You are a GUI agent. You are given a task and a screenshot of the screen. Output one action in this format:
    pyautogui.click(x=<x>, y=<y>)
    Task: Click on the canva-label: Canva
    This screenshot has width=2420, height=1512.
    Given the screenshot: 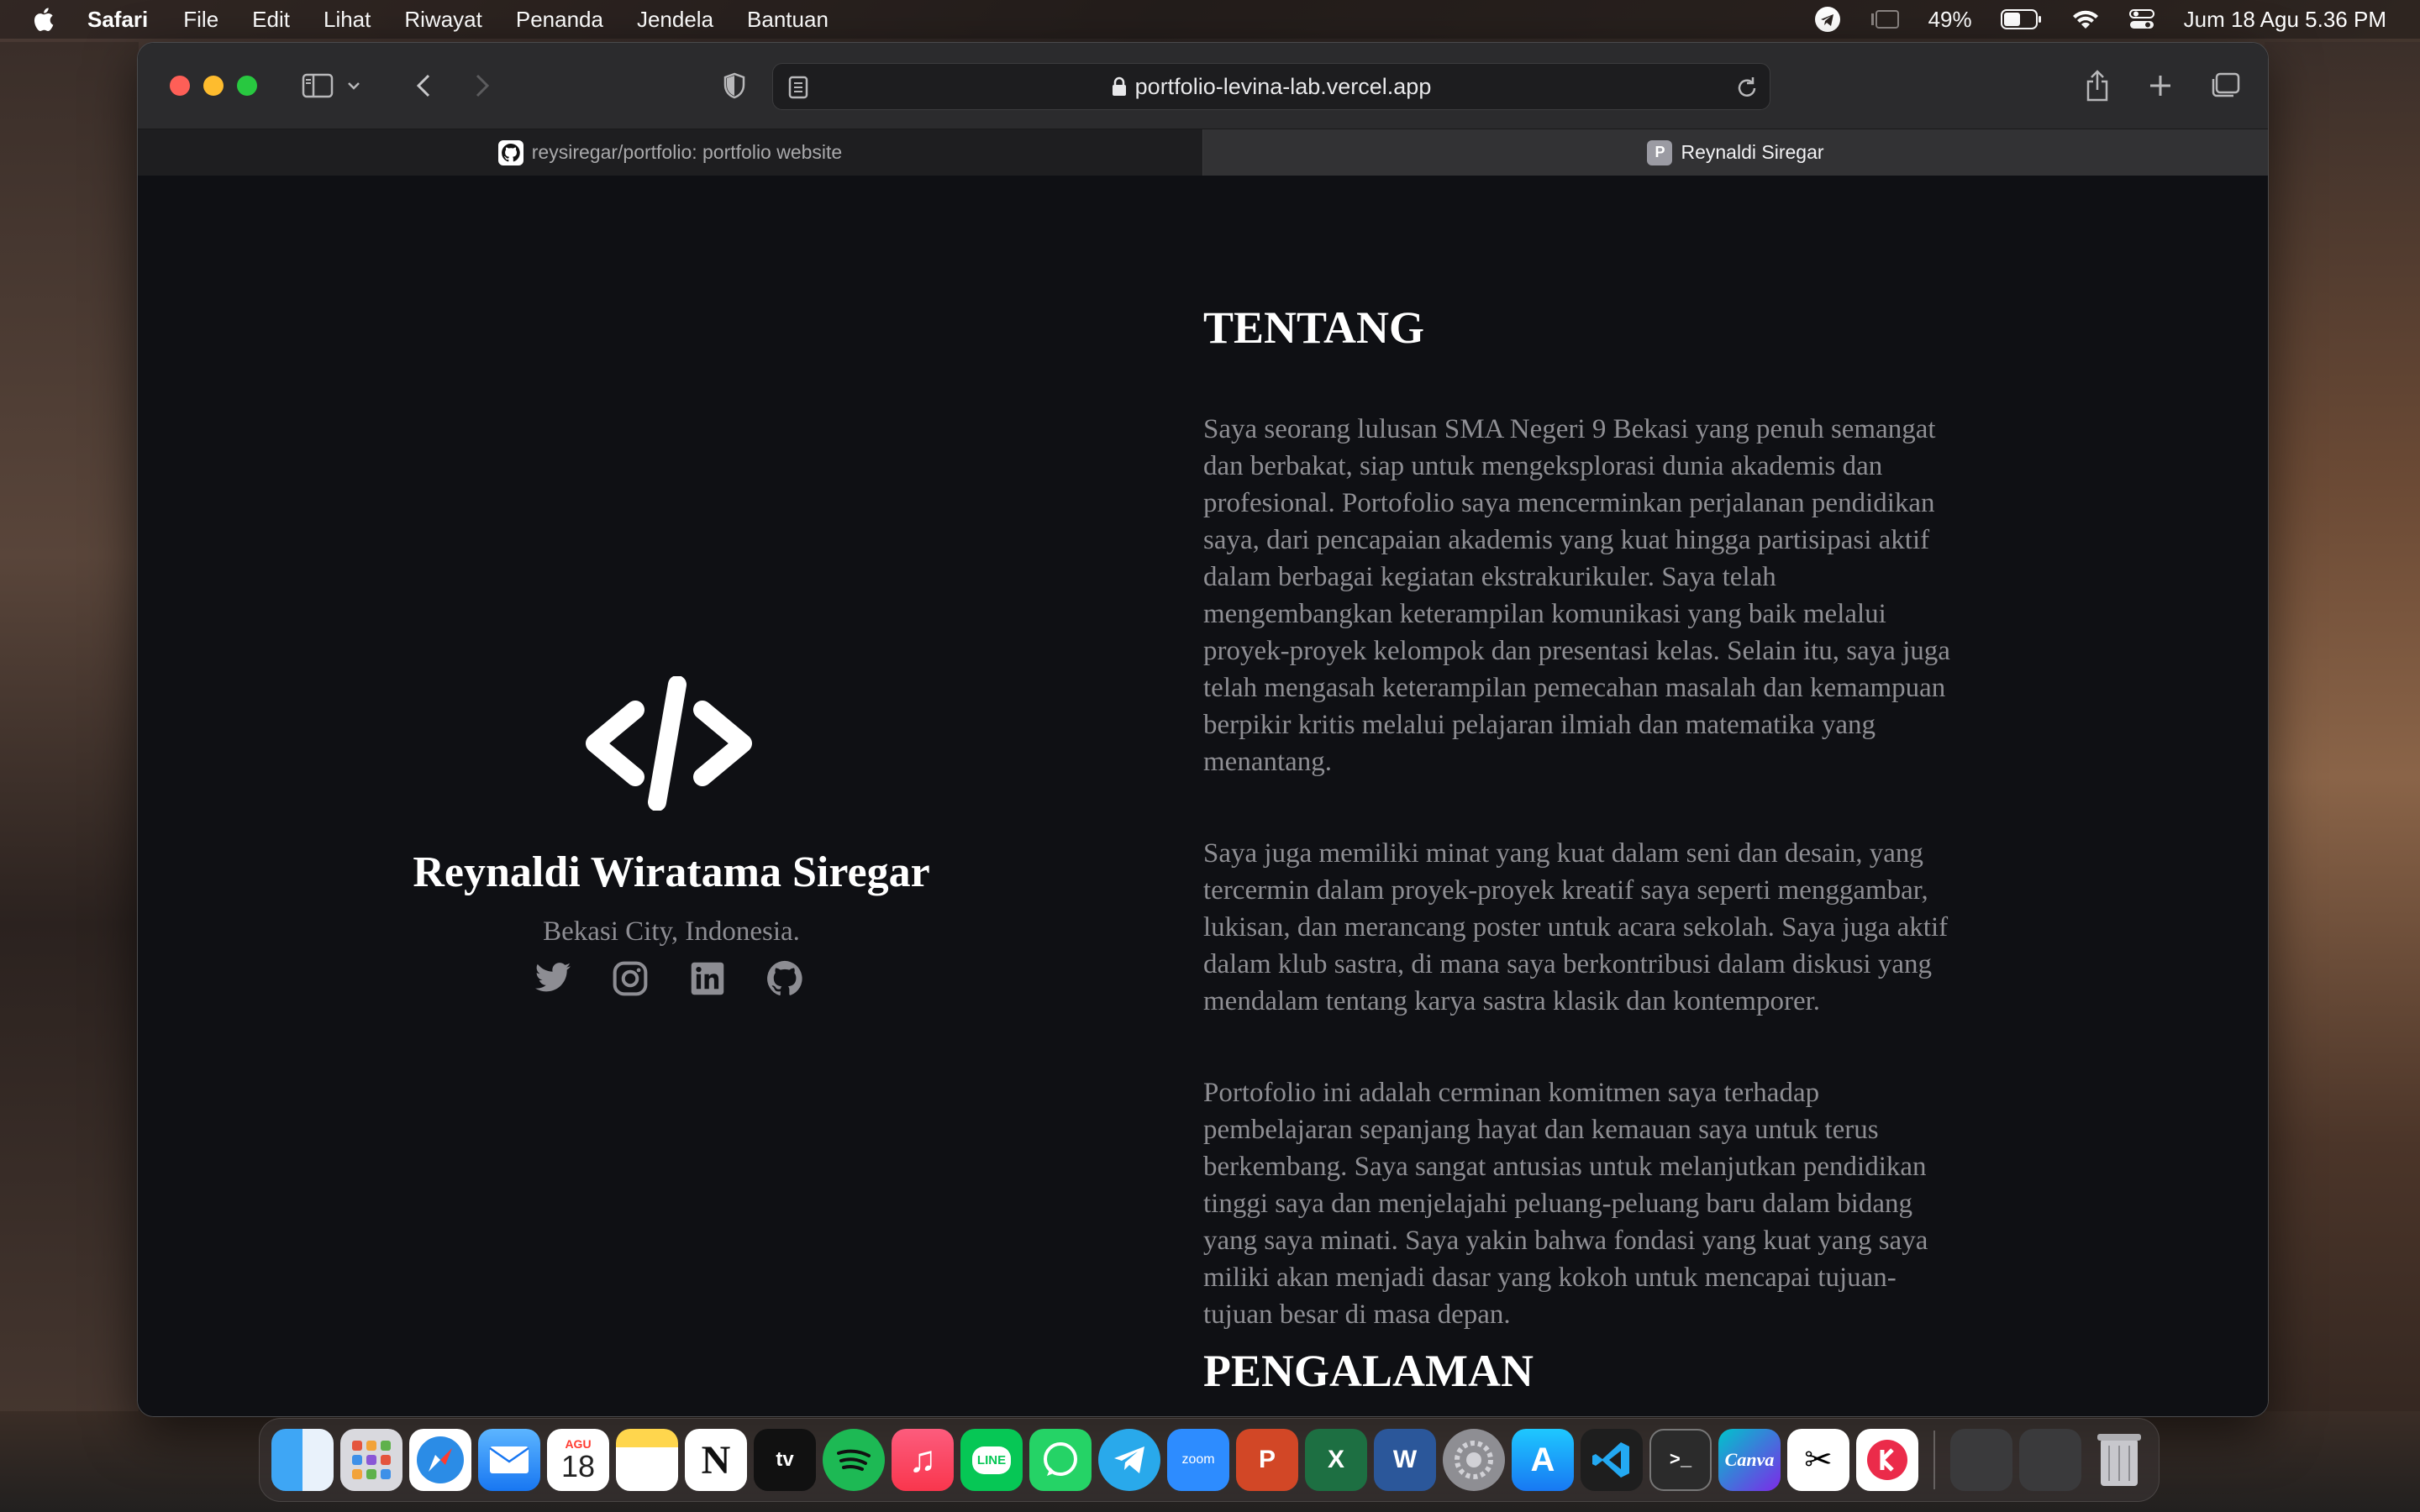 What is the action you would take?
    pyautogui.click(x=1749, y=1459)
    